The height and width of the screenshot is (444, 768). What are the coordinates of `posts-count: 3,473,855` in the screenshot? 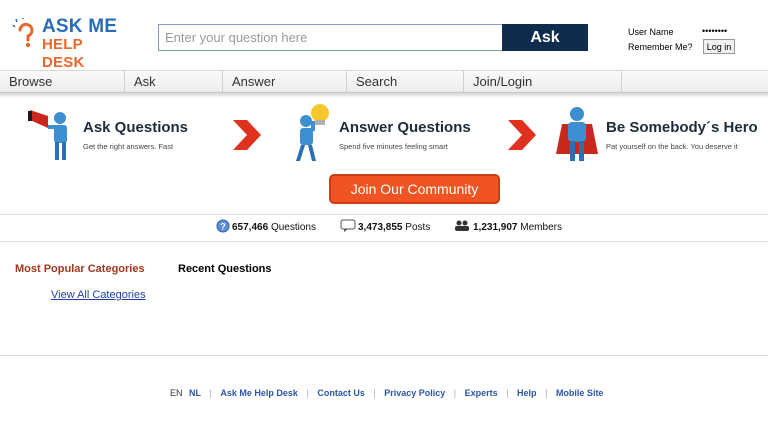 It's located at (380, 227).